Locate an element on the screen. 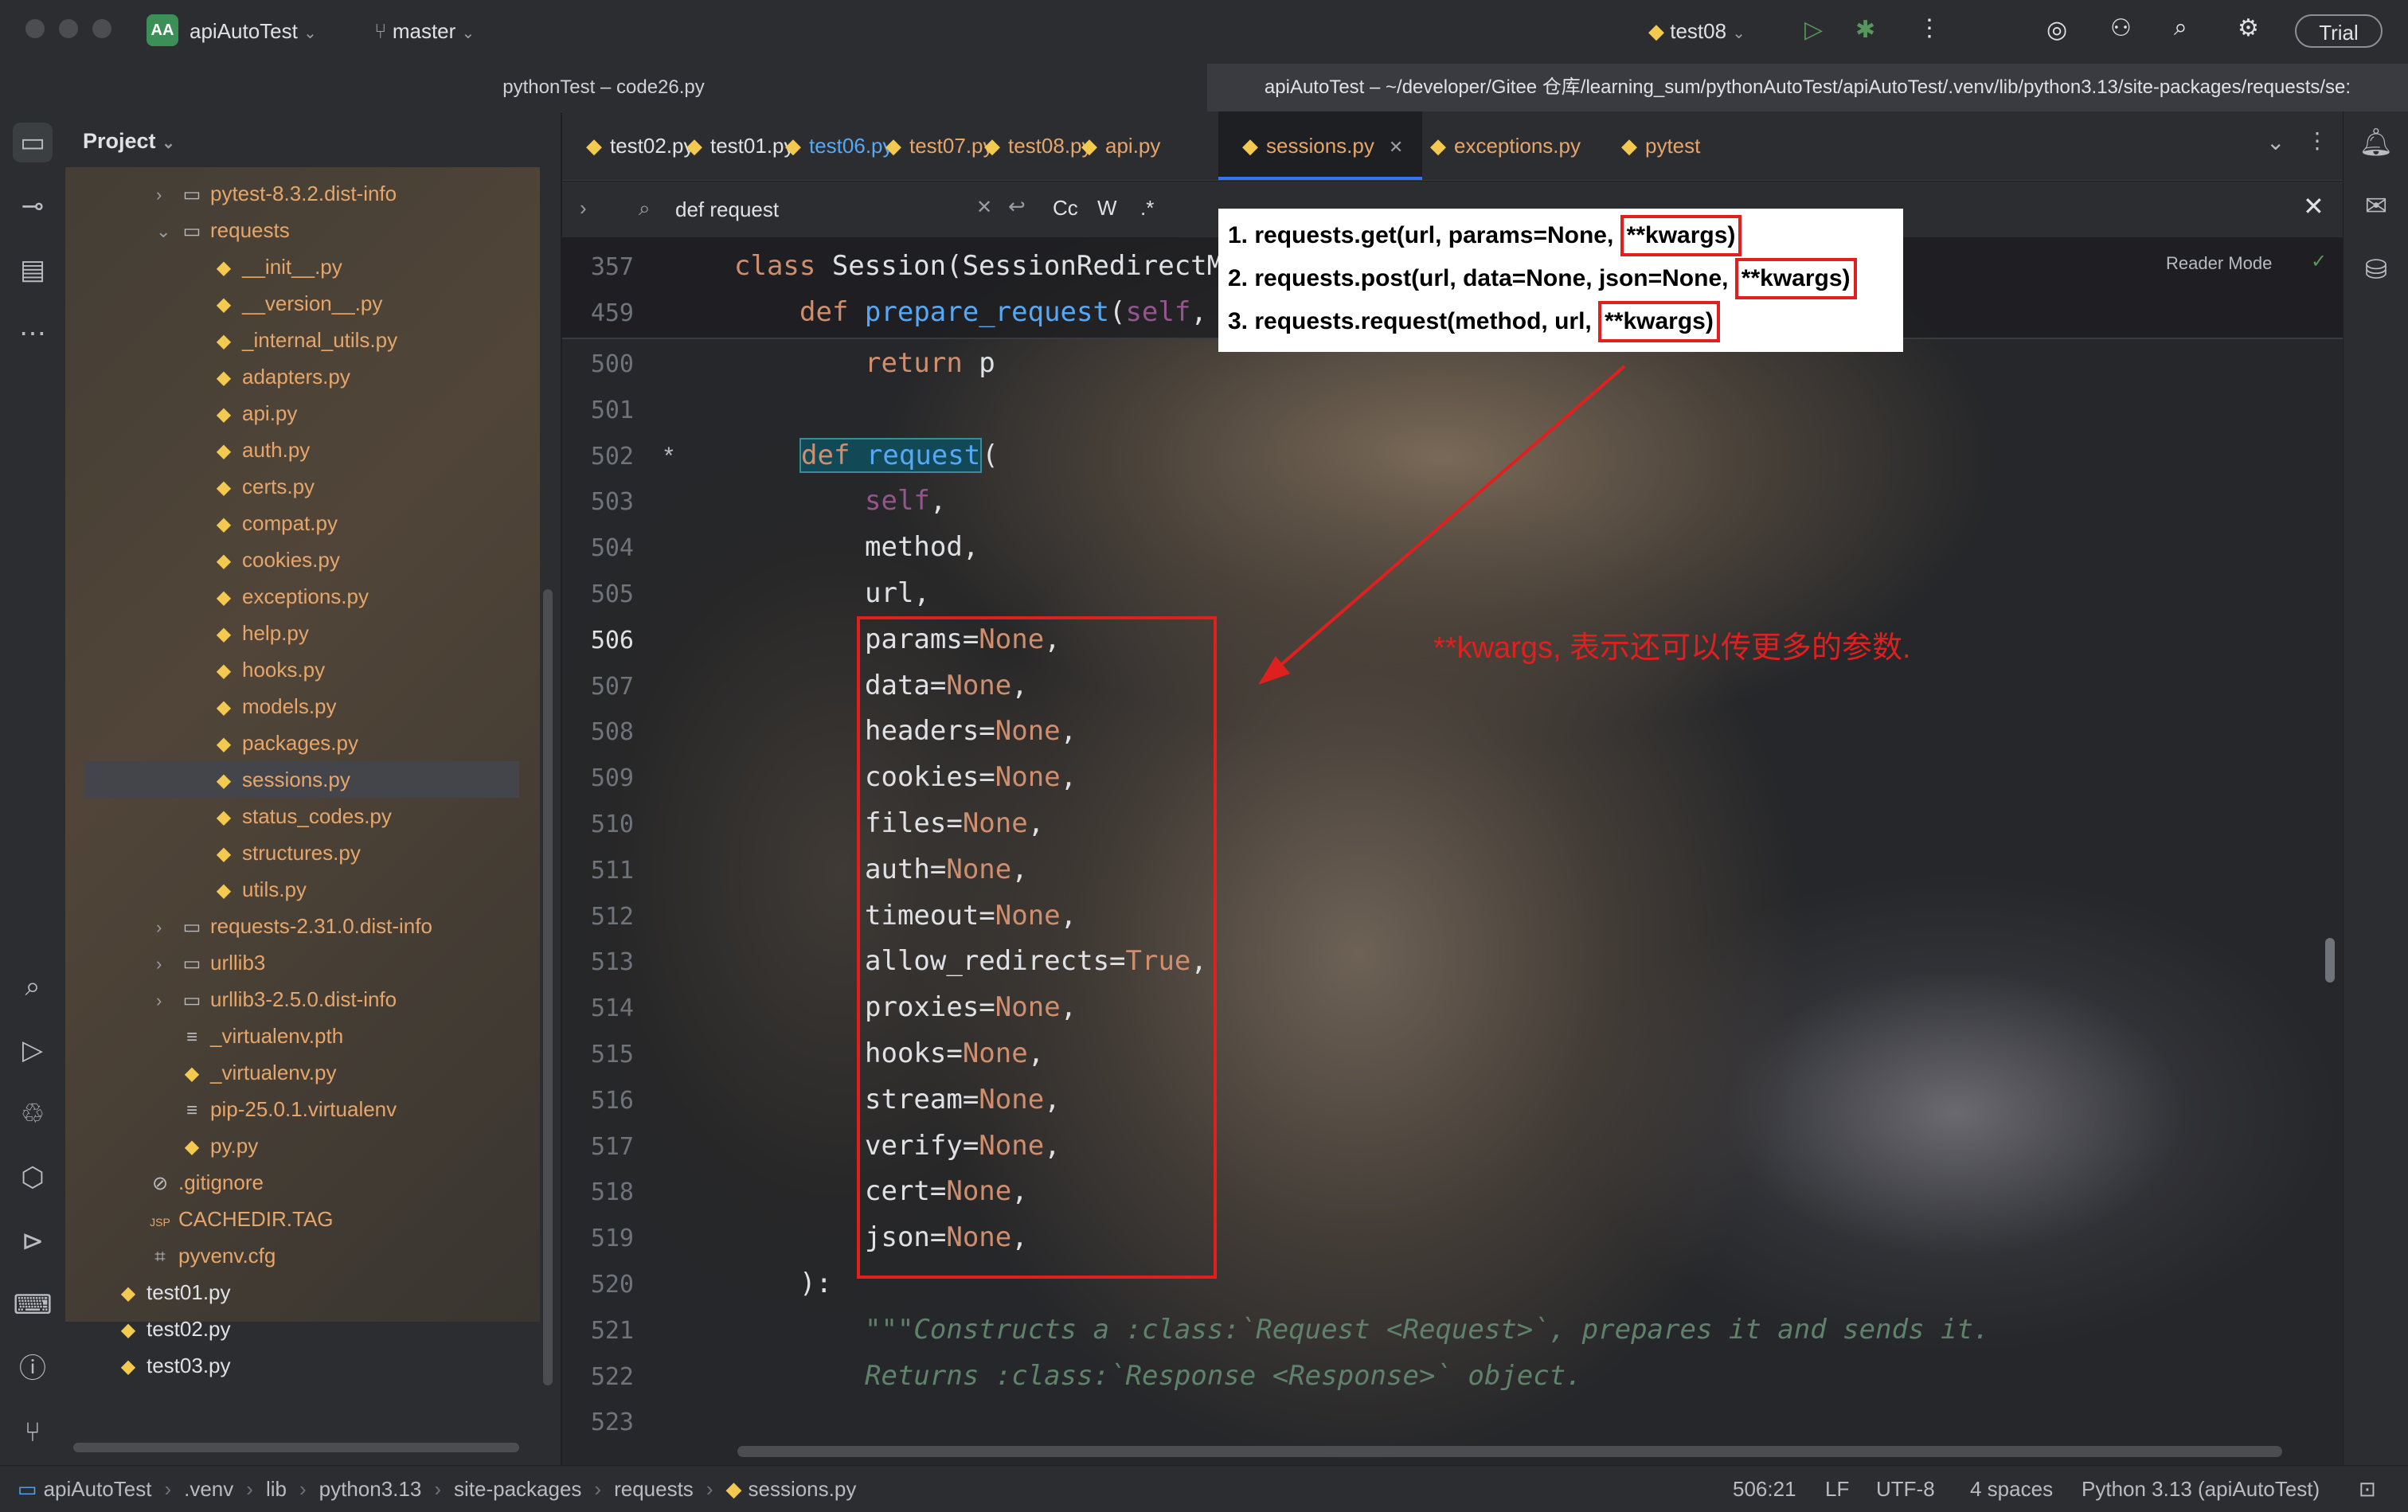 The height and width of the screenshot is (1512, 2408). close-tab-icon: ✕ is located at coordinates (1396, 147).